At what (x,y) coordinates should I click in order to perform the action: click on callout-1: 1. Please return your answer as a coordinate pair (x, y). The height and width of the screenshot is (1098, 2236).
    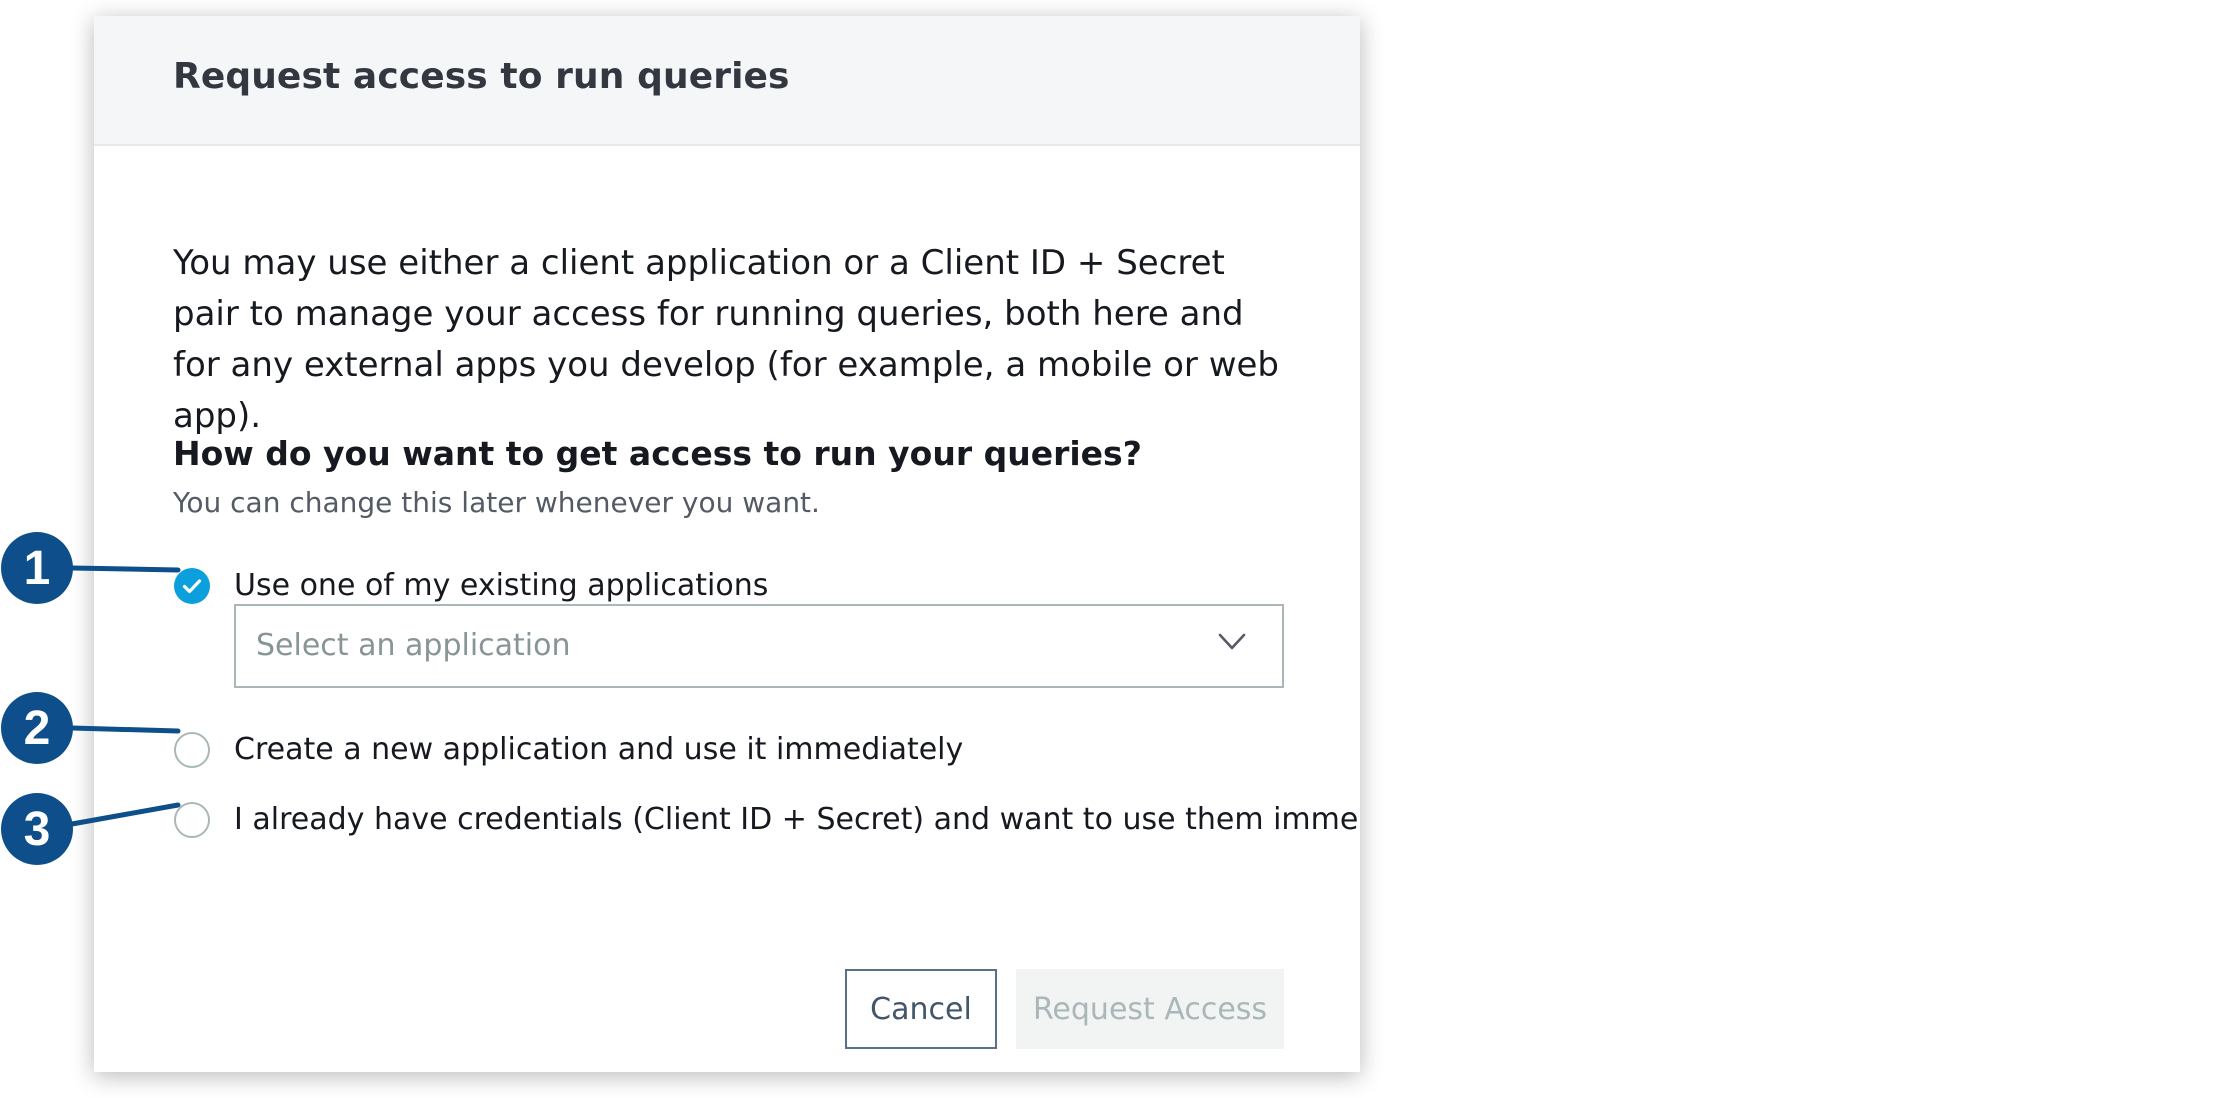
    Looking at the image, I should click on (37, 568).